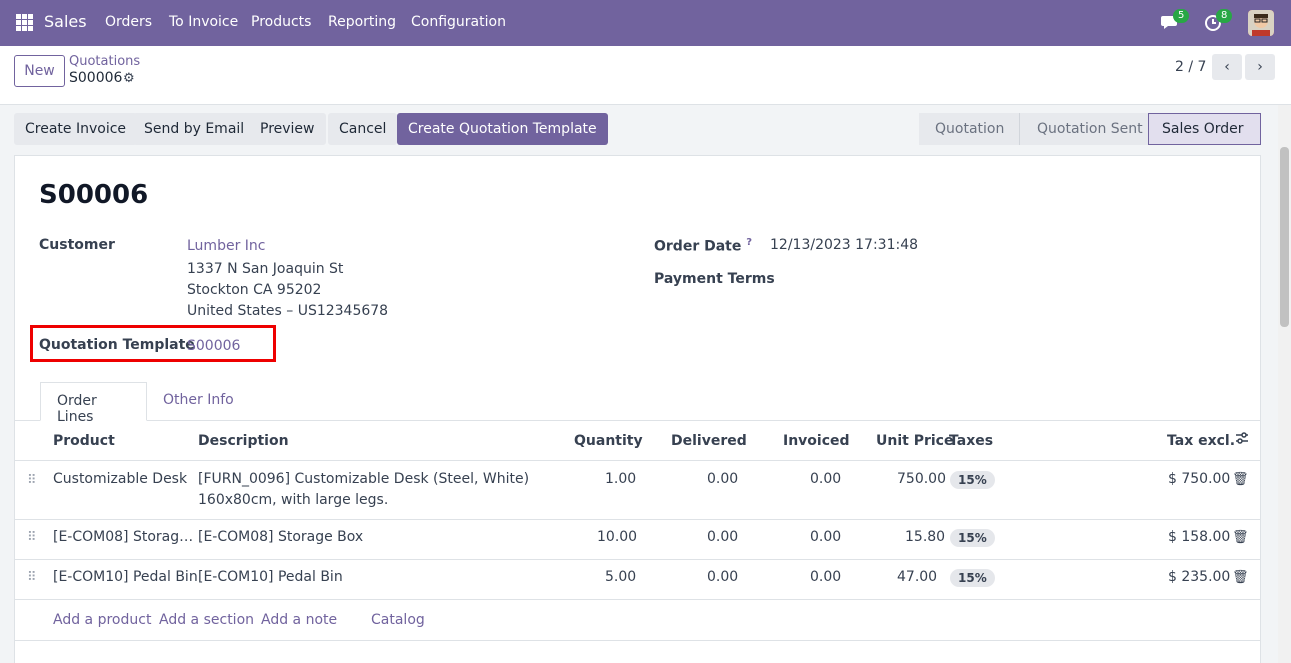 The image size is (1291, 663). I want to click on preview-button: Preview, so click(287, 129).